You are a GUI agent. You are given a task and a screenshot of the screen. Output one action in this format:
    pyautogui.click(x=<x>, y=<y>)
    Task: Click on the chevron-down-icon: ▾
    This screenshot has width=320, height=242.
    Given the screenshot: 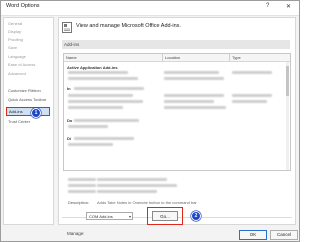 What is the action you would take?
    pyautogui.click(x=129, y=216)
    